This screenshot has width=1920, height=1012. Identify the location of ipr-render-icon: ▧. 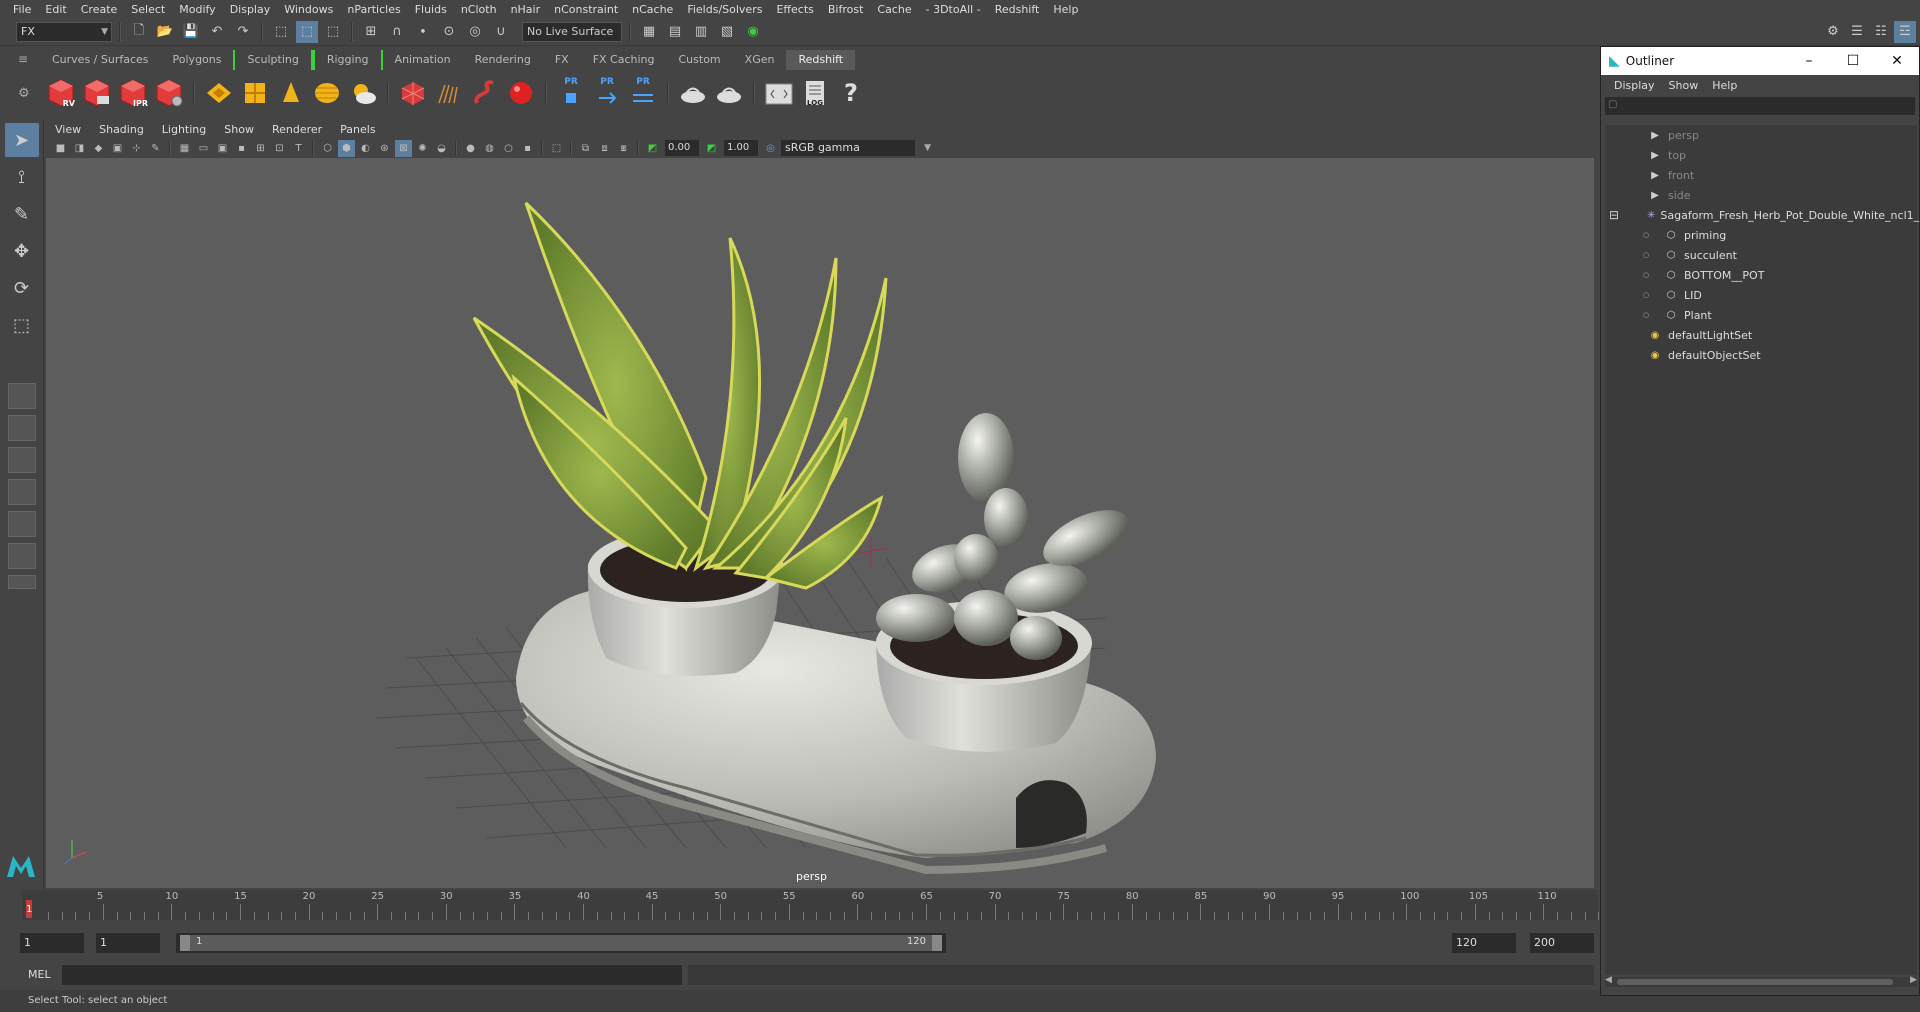
(727, 32).